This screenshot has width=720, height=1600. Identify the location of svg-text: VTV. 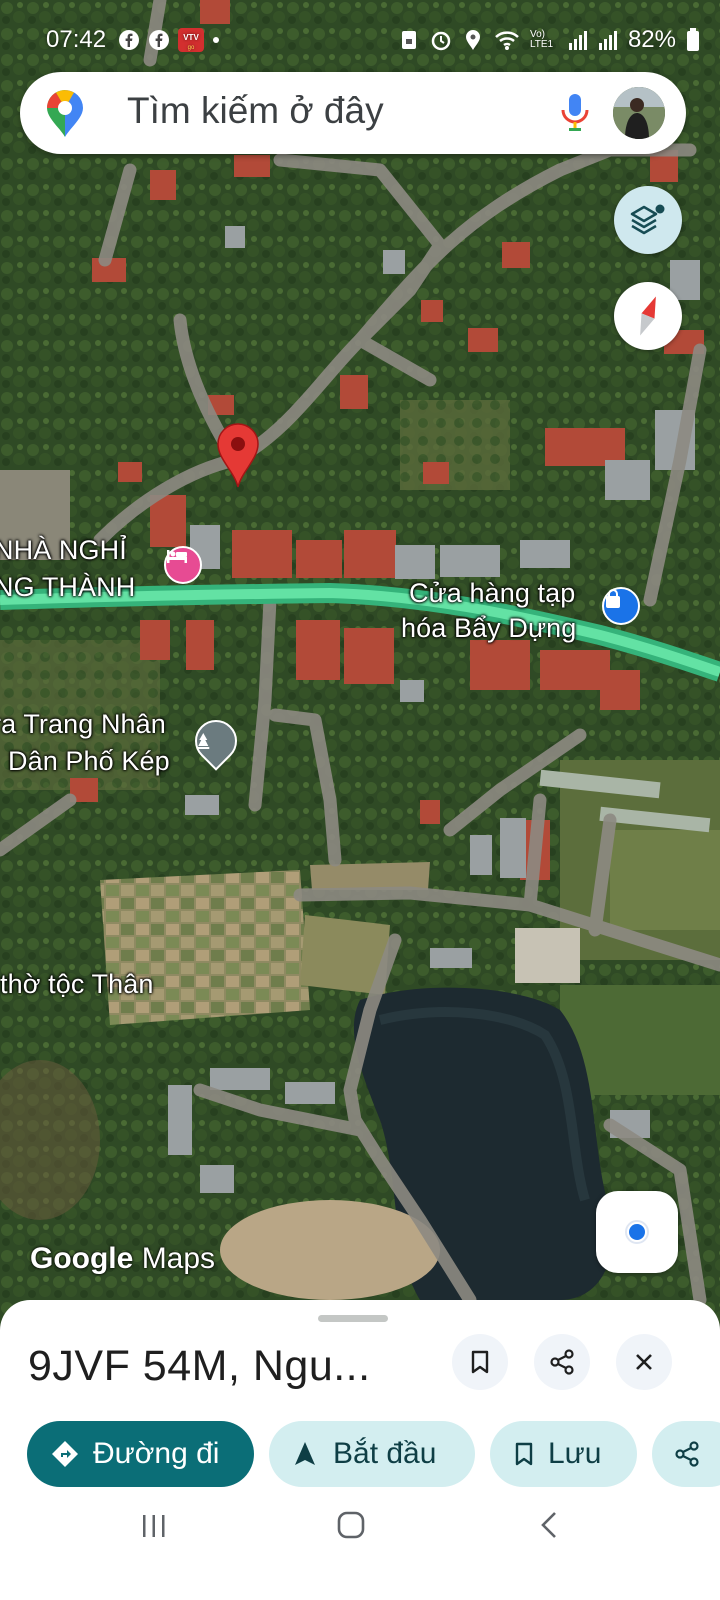
(191, 37).